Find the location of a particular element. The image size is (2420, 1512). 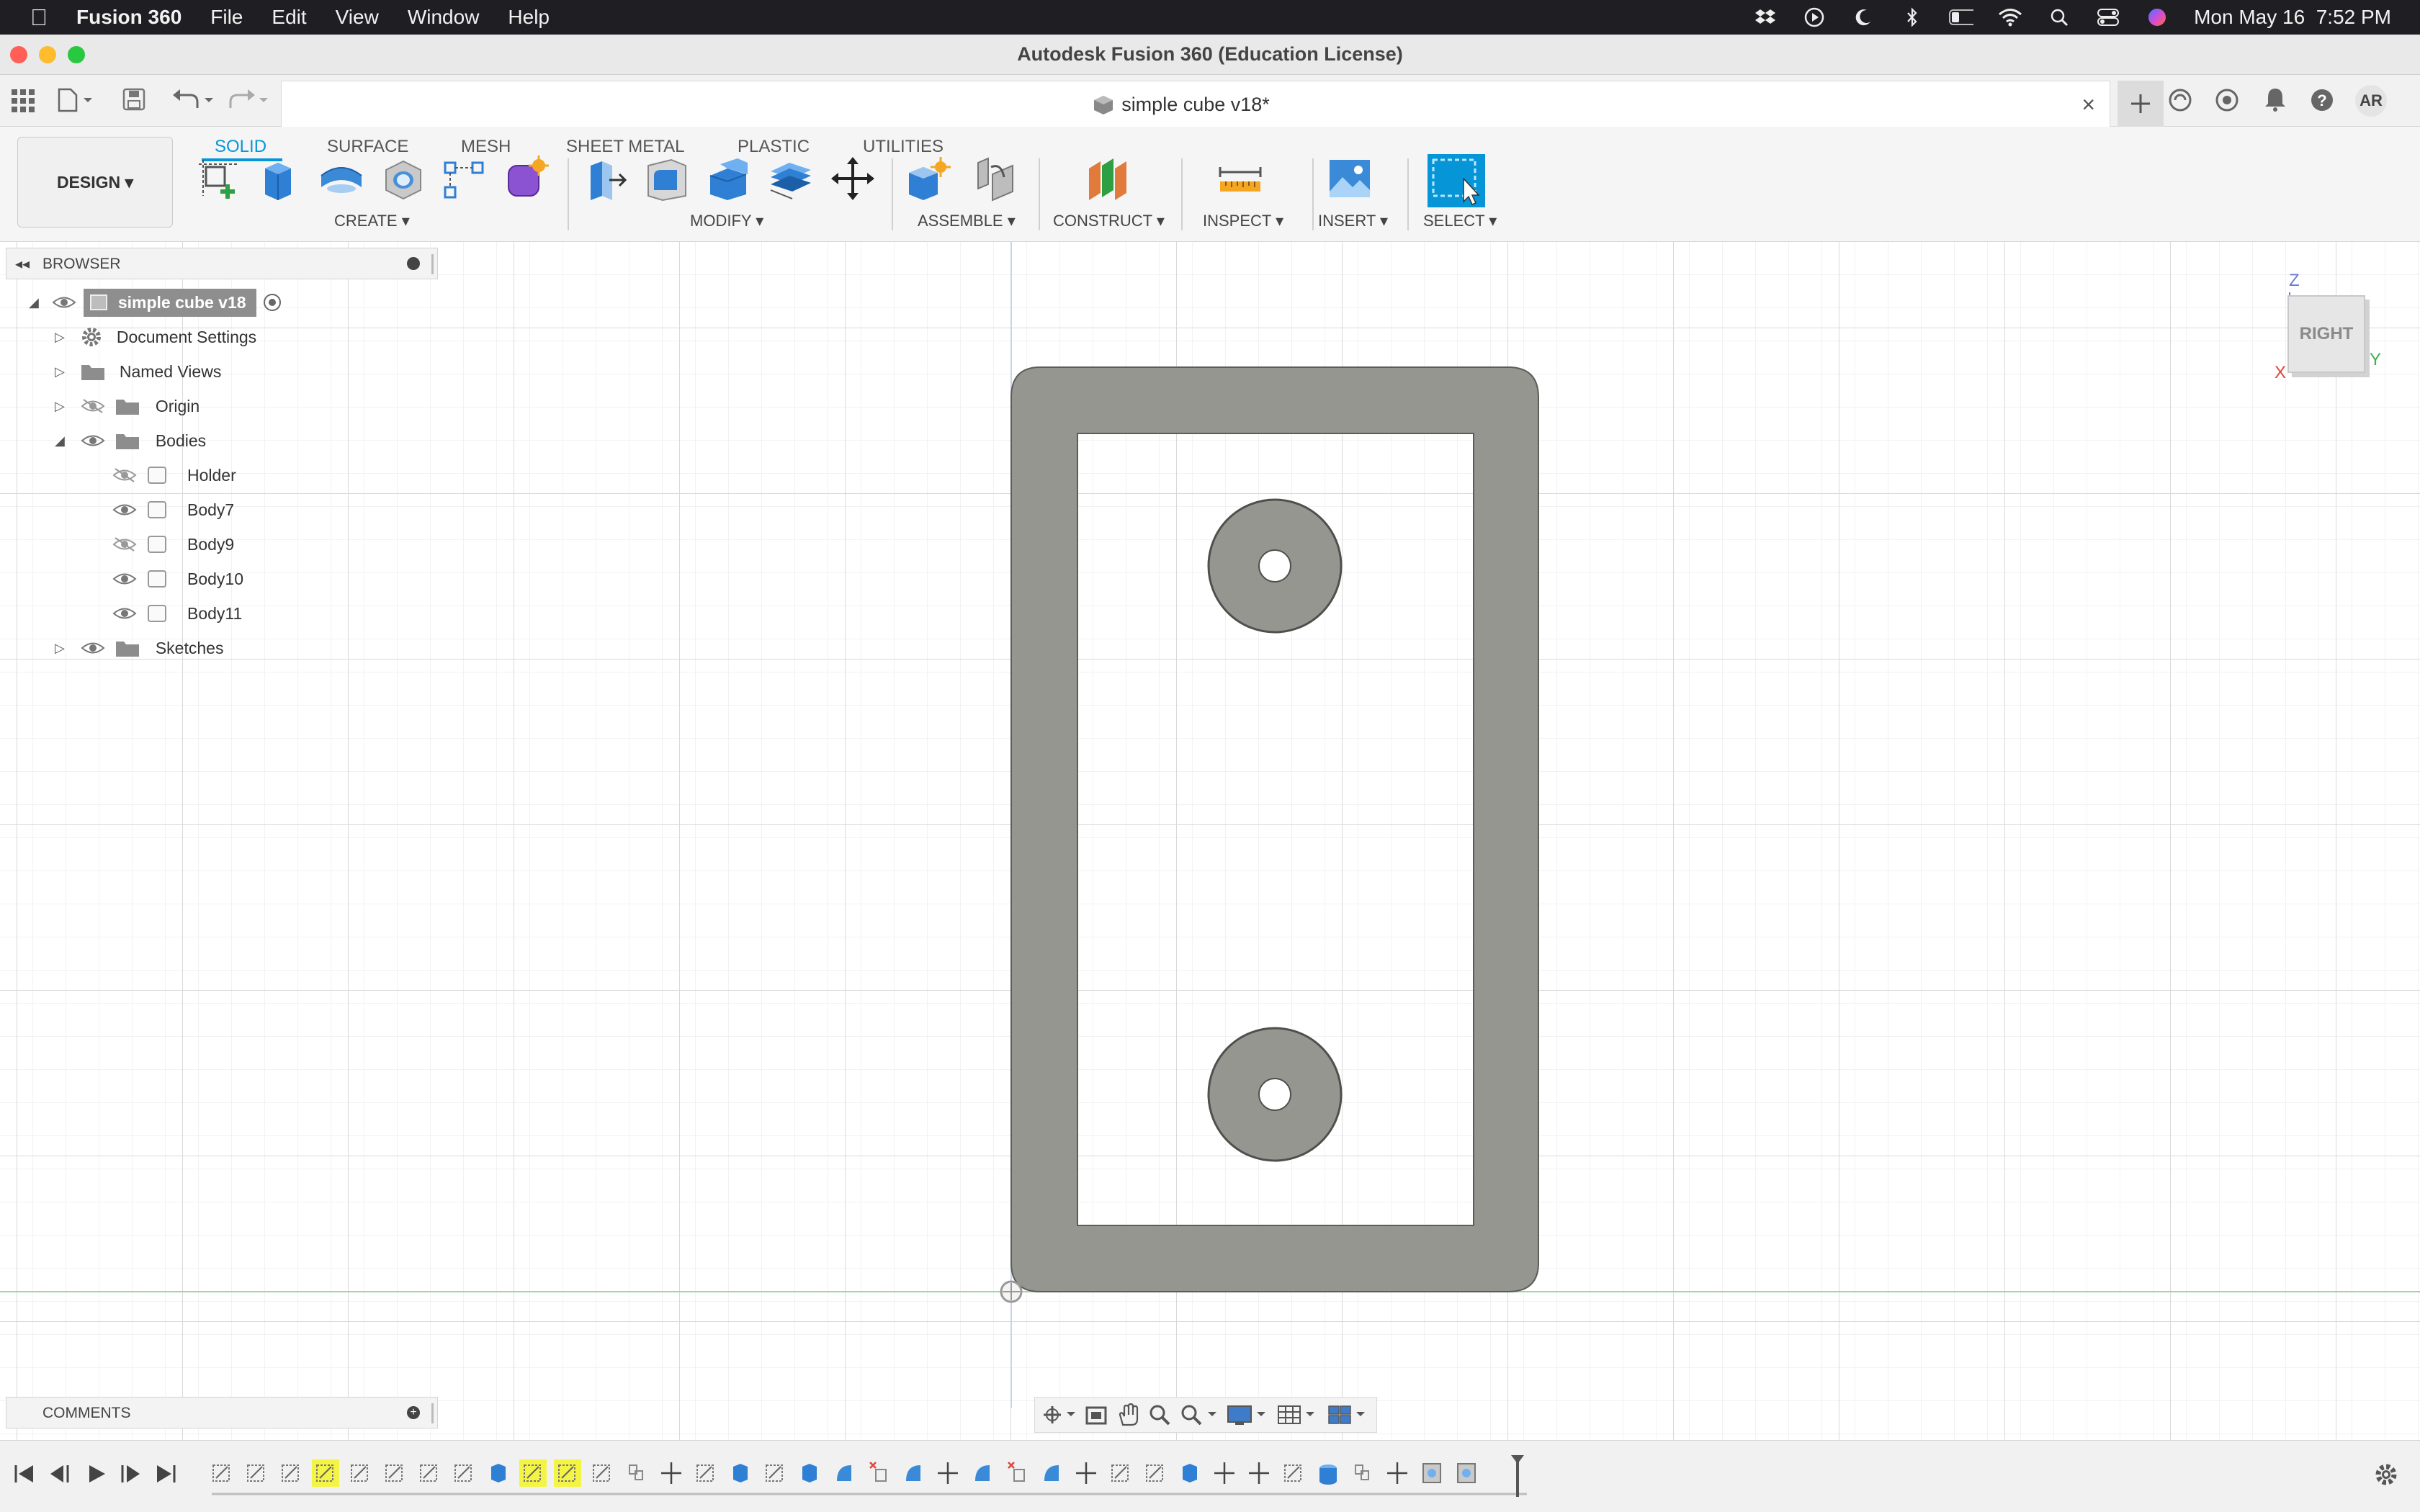

go-to-start-icon is located at coordinates (25, 1475).